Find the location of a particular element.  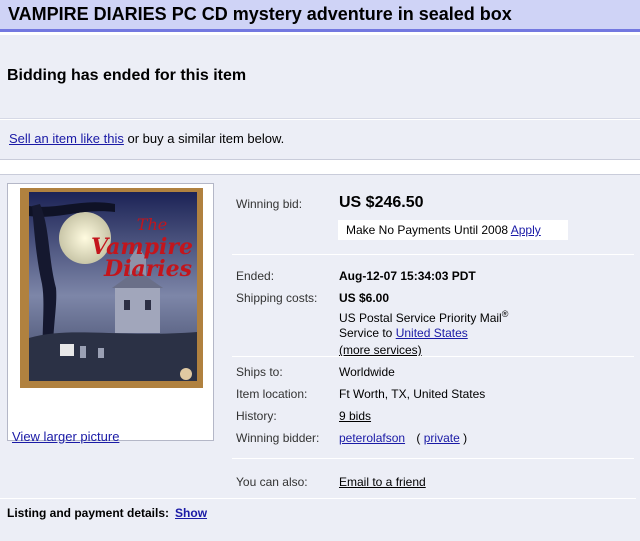

private-link: private is located at coordinates (442, 438).